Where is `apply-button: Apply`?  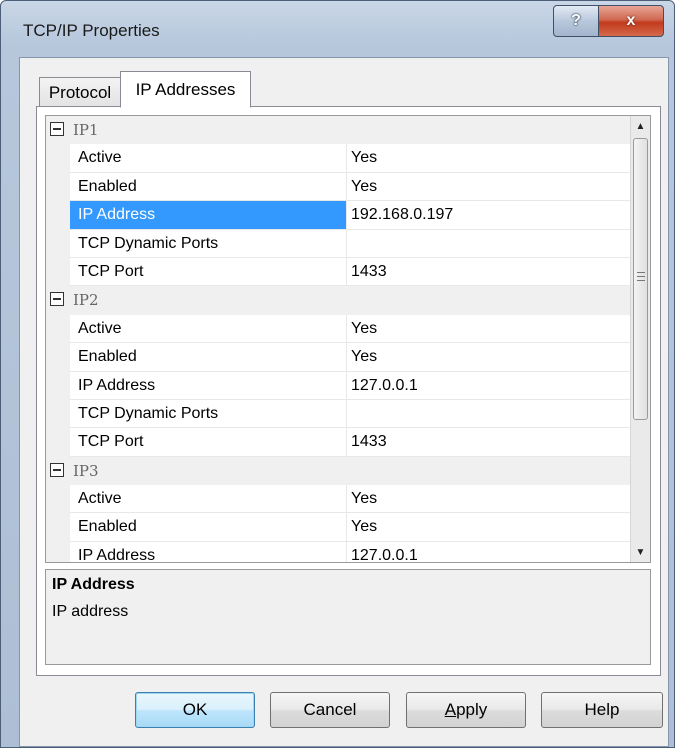
apply-button: Apply is located at coordinates (466, 710).